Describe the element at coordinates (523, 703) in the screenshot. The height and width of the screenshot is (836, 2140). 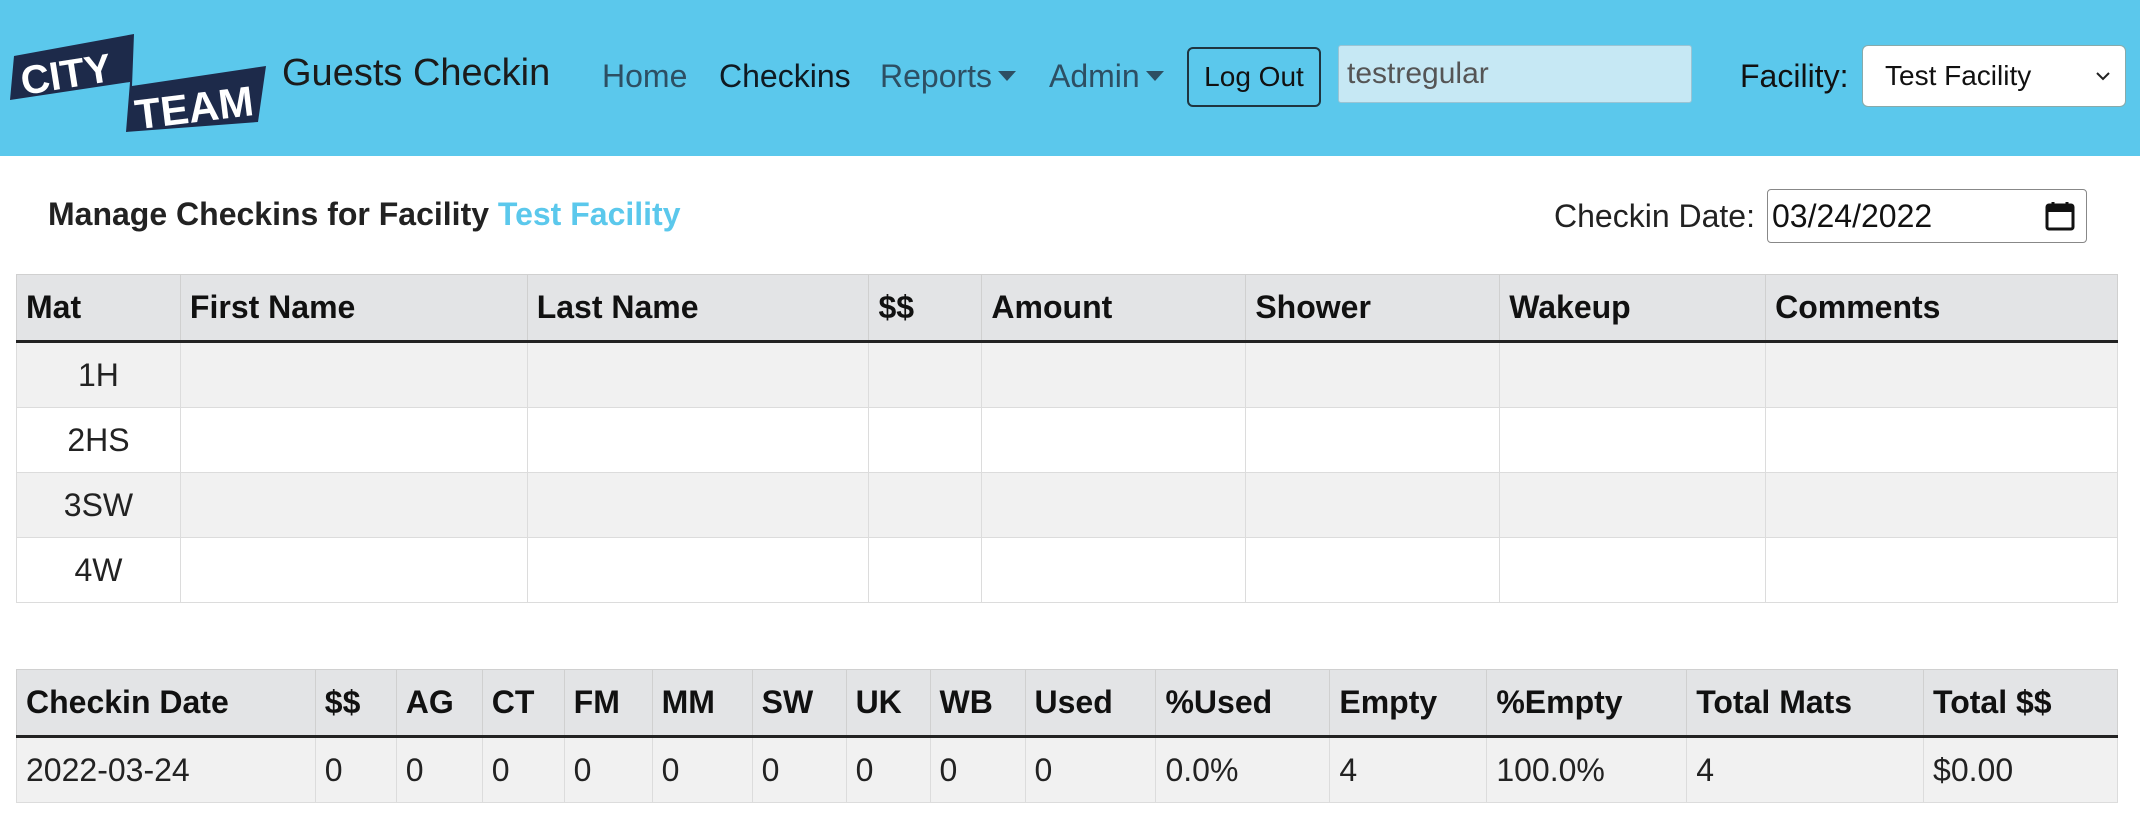
I see `col-header-ct: CT` at that location.